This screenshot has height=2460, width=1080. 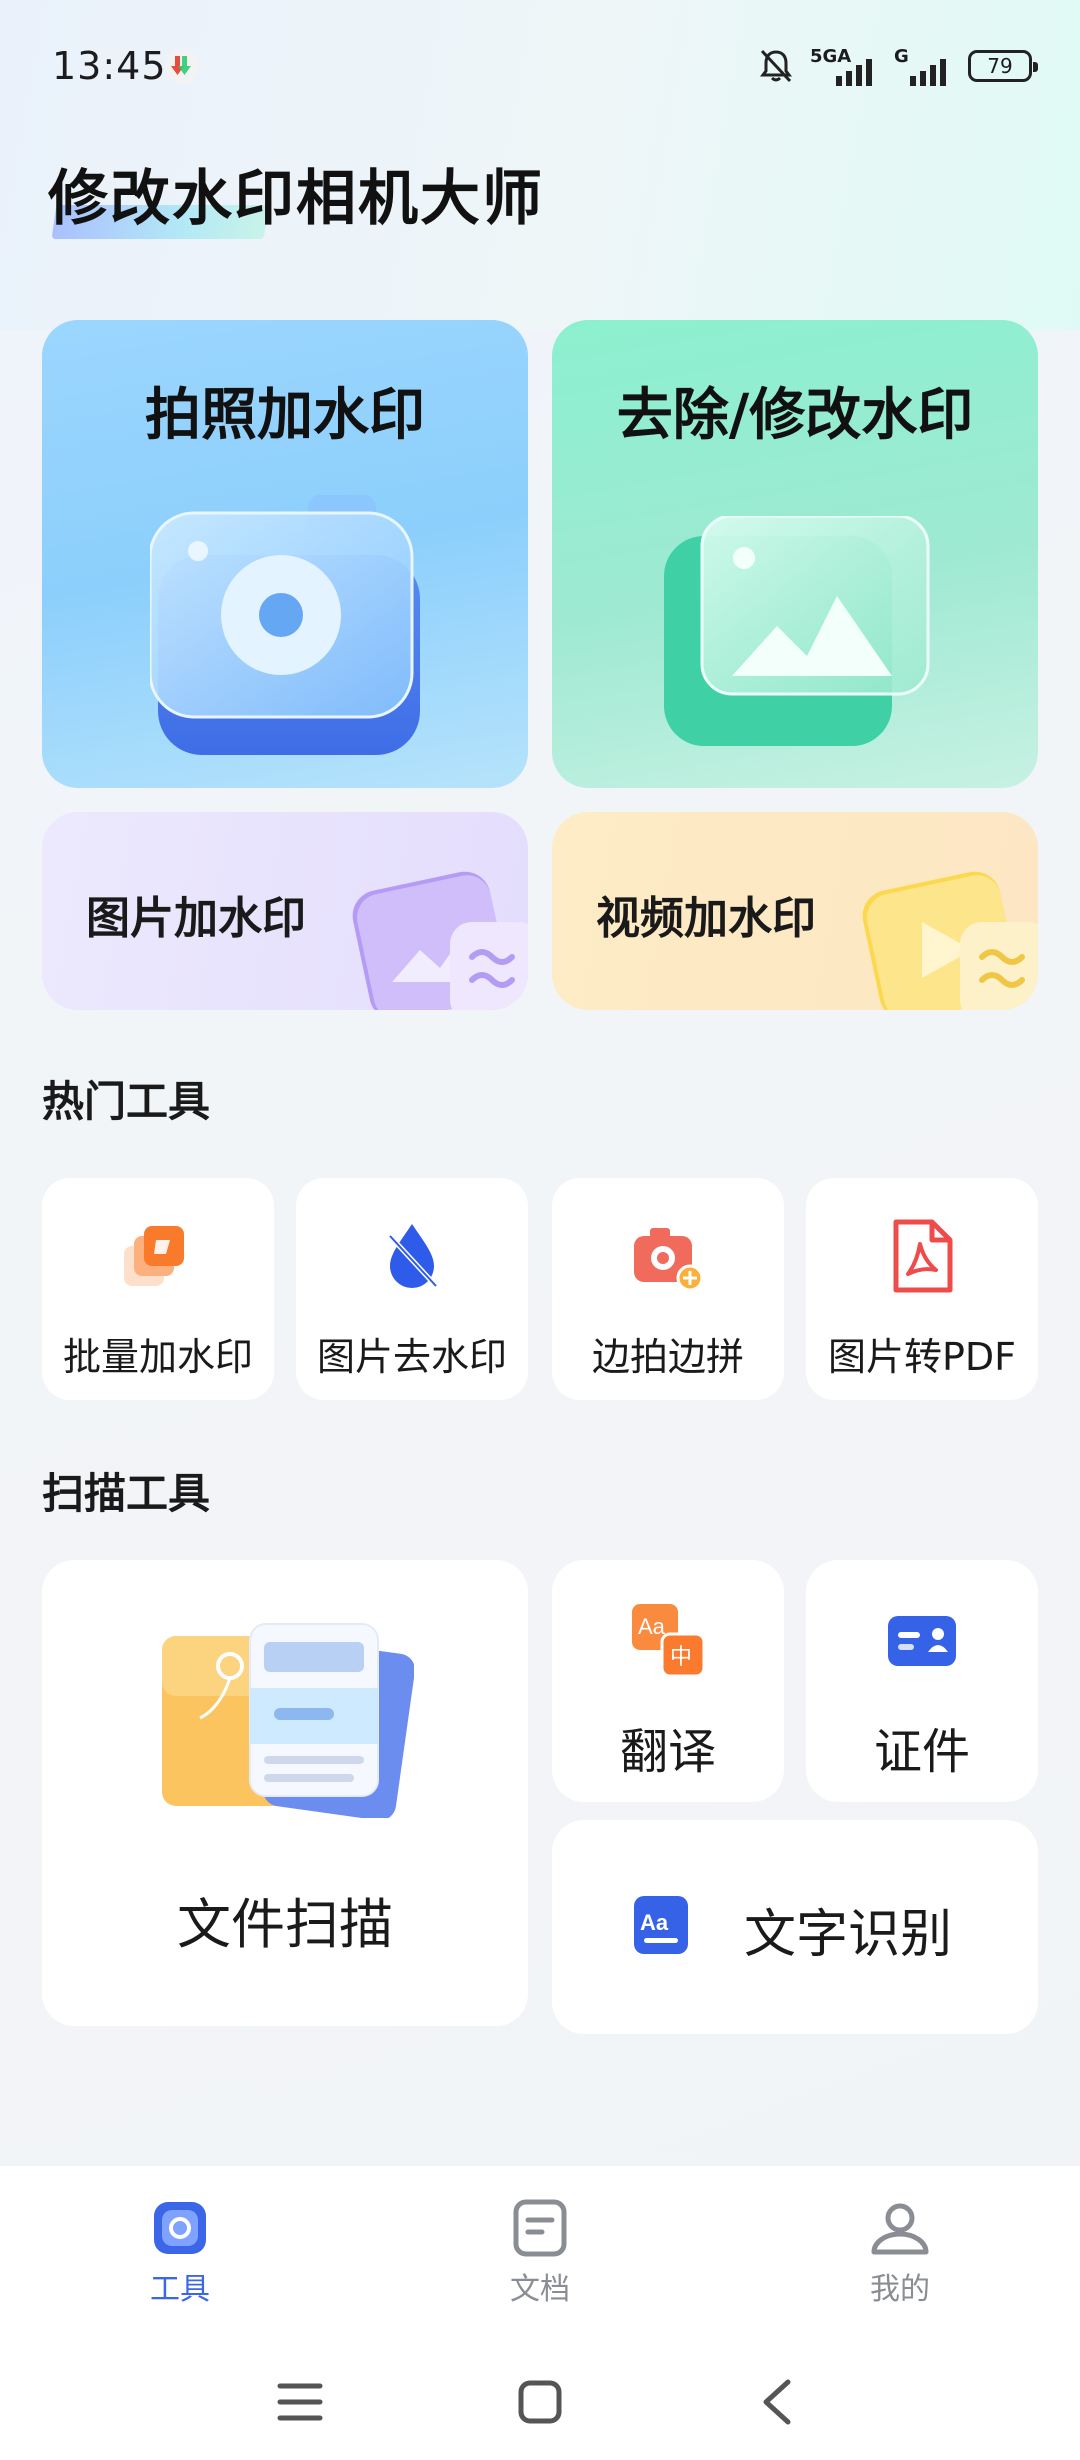 I want to click on system-navigation-bar, so click(x=540, y=2401).